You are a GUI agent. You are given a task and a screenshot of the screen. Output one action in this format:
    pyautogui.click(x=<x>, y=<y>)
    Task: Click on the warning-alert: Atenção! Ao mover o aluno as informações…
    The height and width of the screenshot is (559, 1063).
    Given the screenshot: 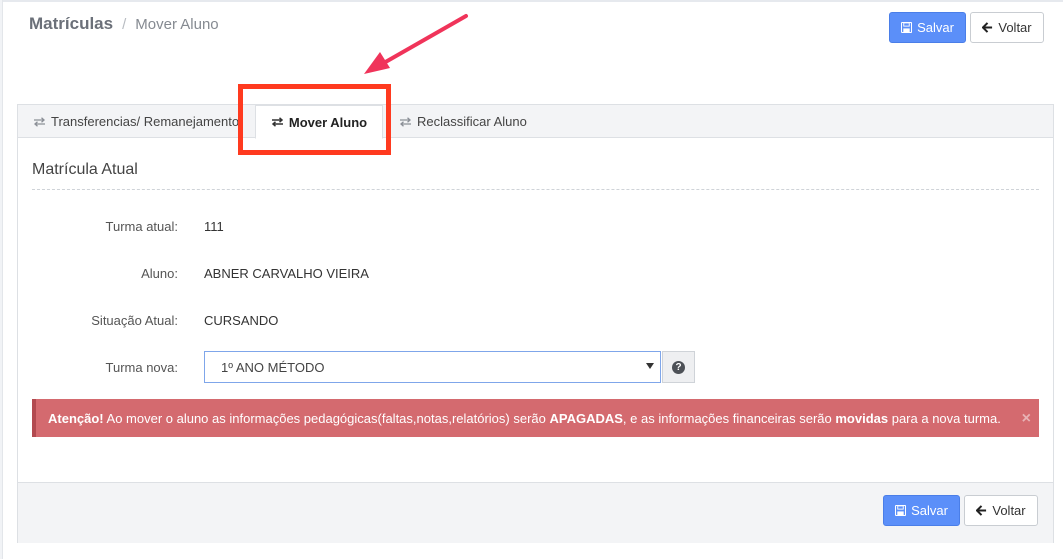 What is the action you would take?
    pyautogui.click(x=535, y=418)
    